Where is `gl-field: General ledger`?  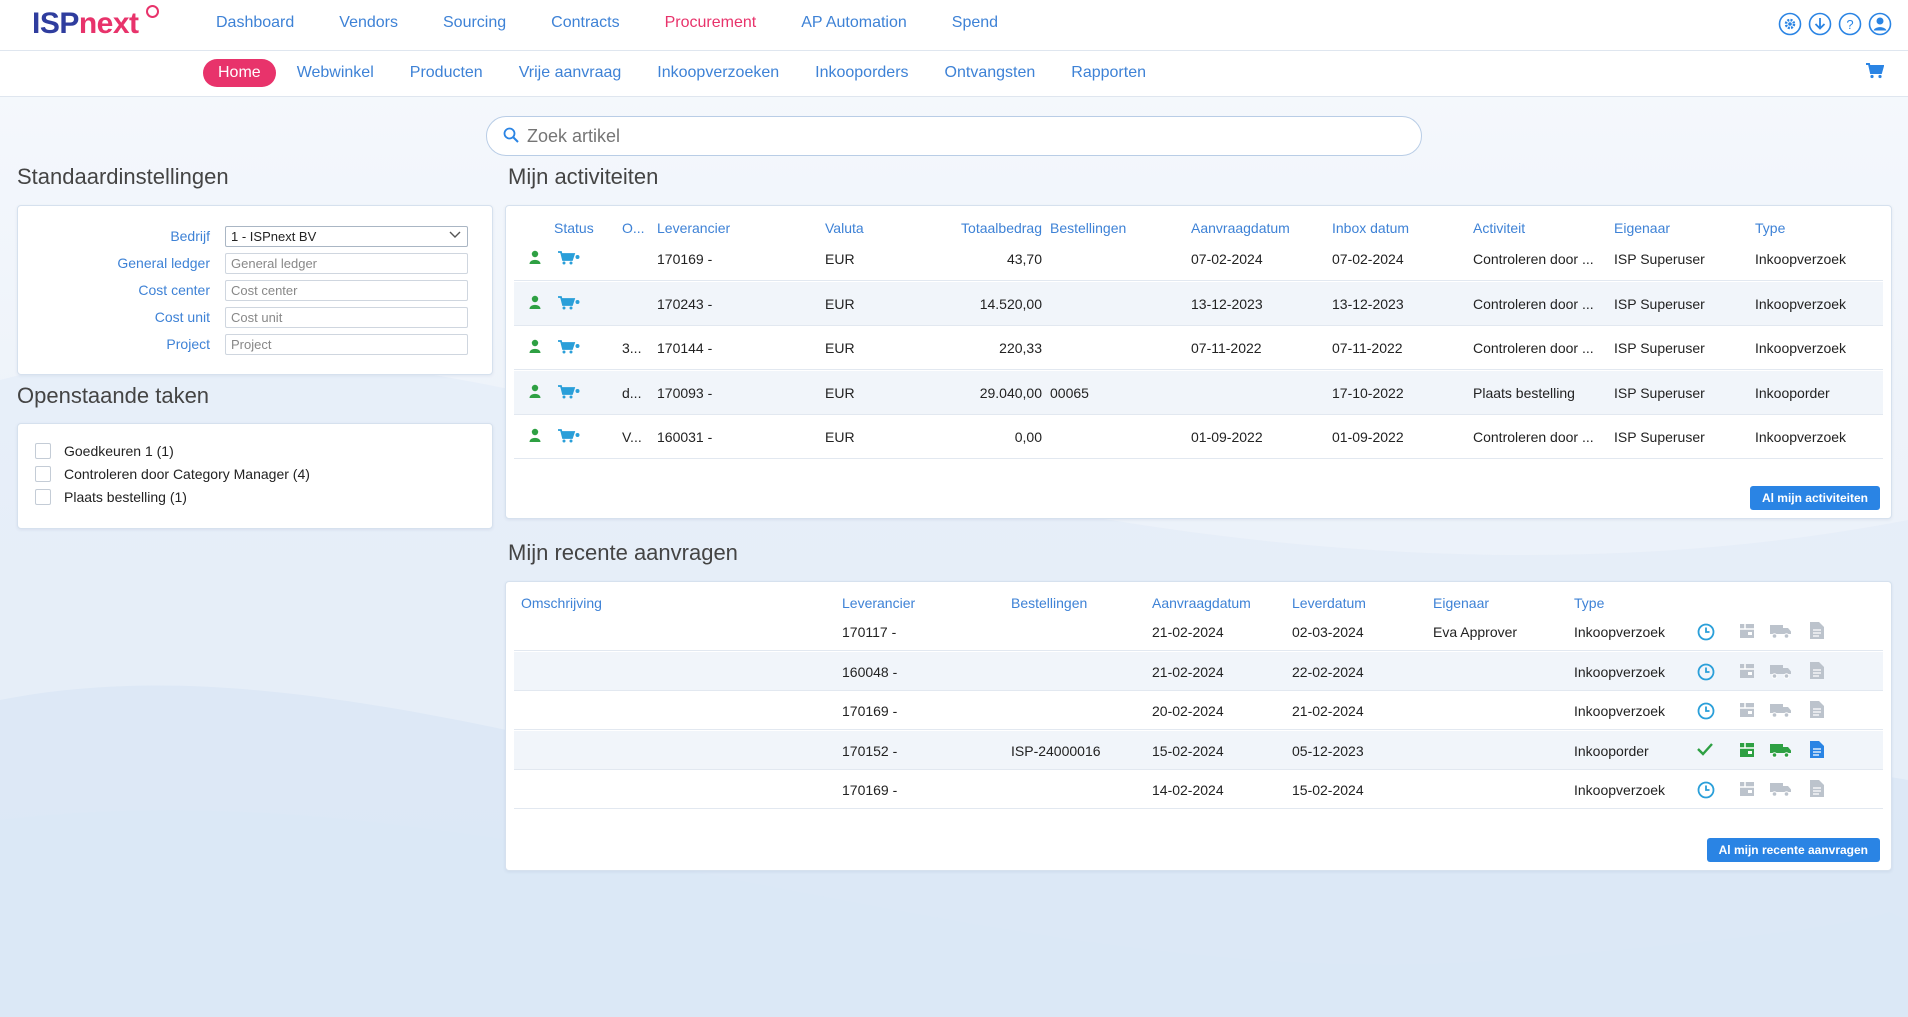 gl-field: General ledger is located at coordinates (346, 263).